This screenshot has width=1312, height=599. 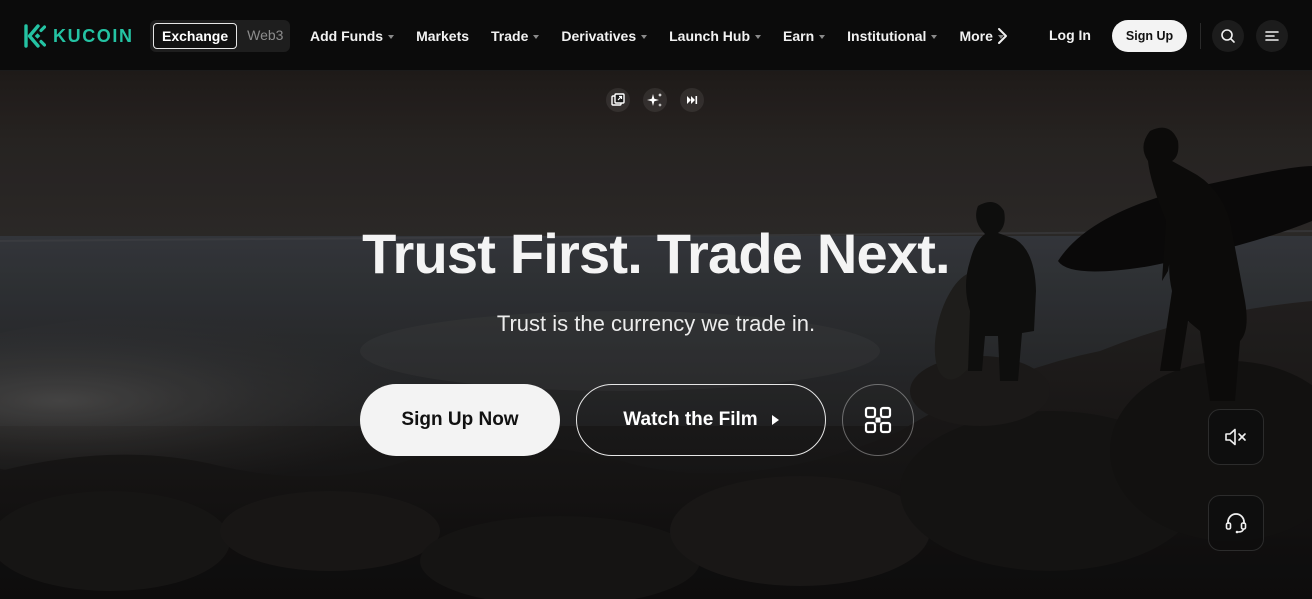 I want to click on mute-icon, so click(x=1235, y=437).